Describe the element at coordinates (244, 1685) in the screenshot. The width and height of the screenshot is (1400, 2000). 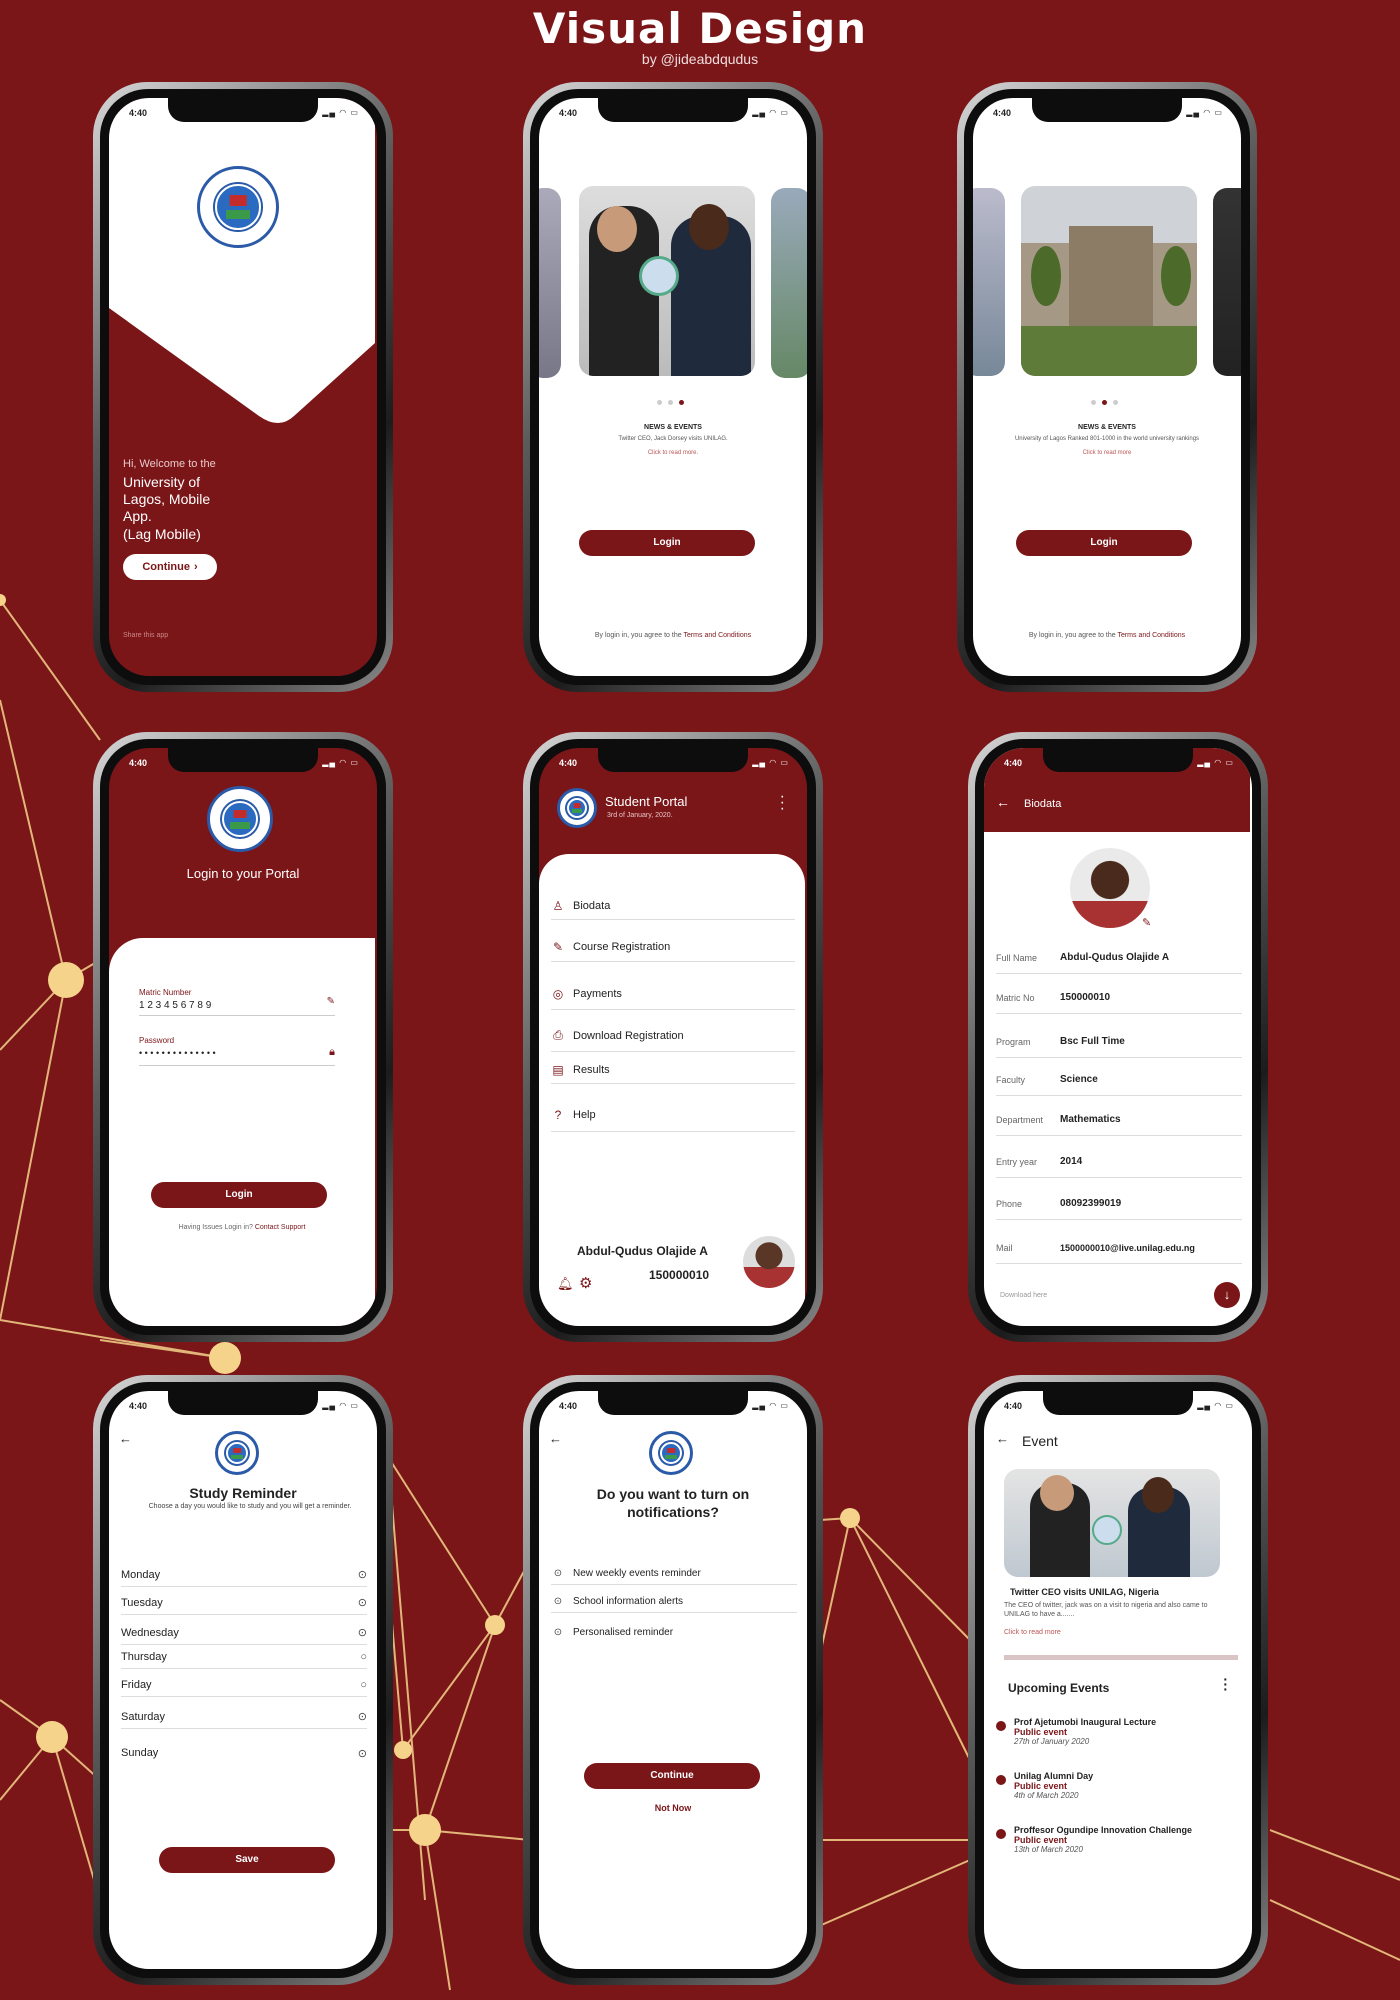
I see `day-row-friday: Friday ○` at that location.